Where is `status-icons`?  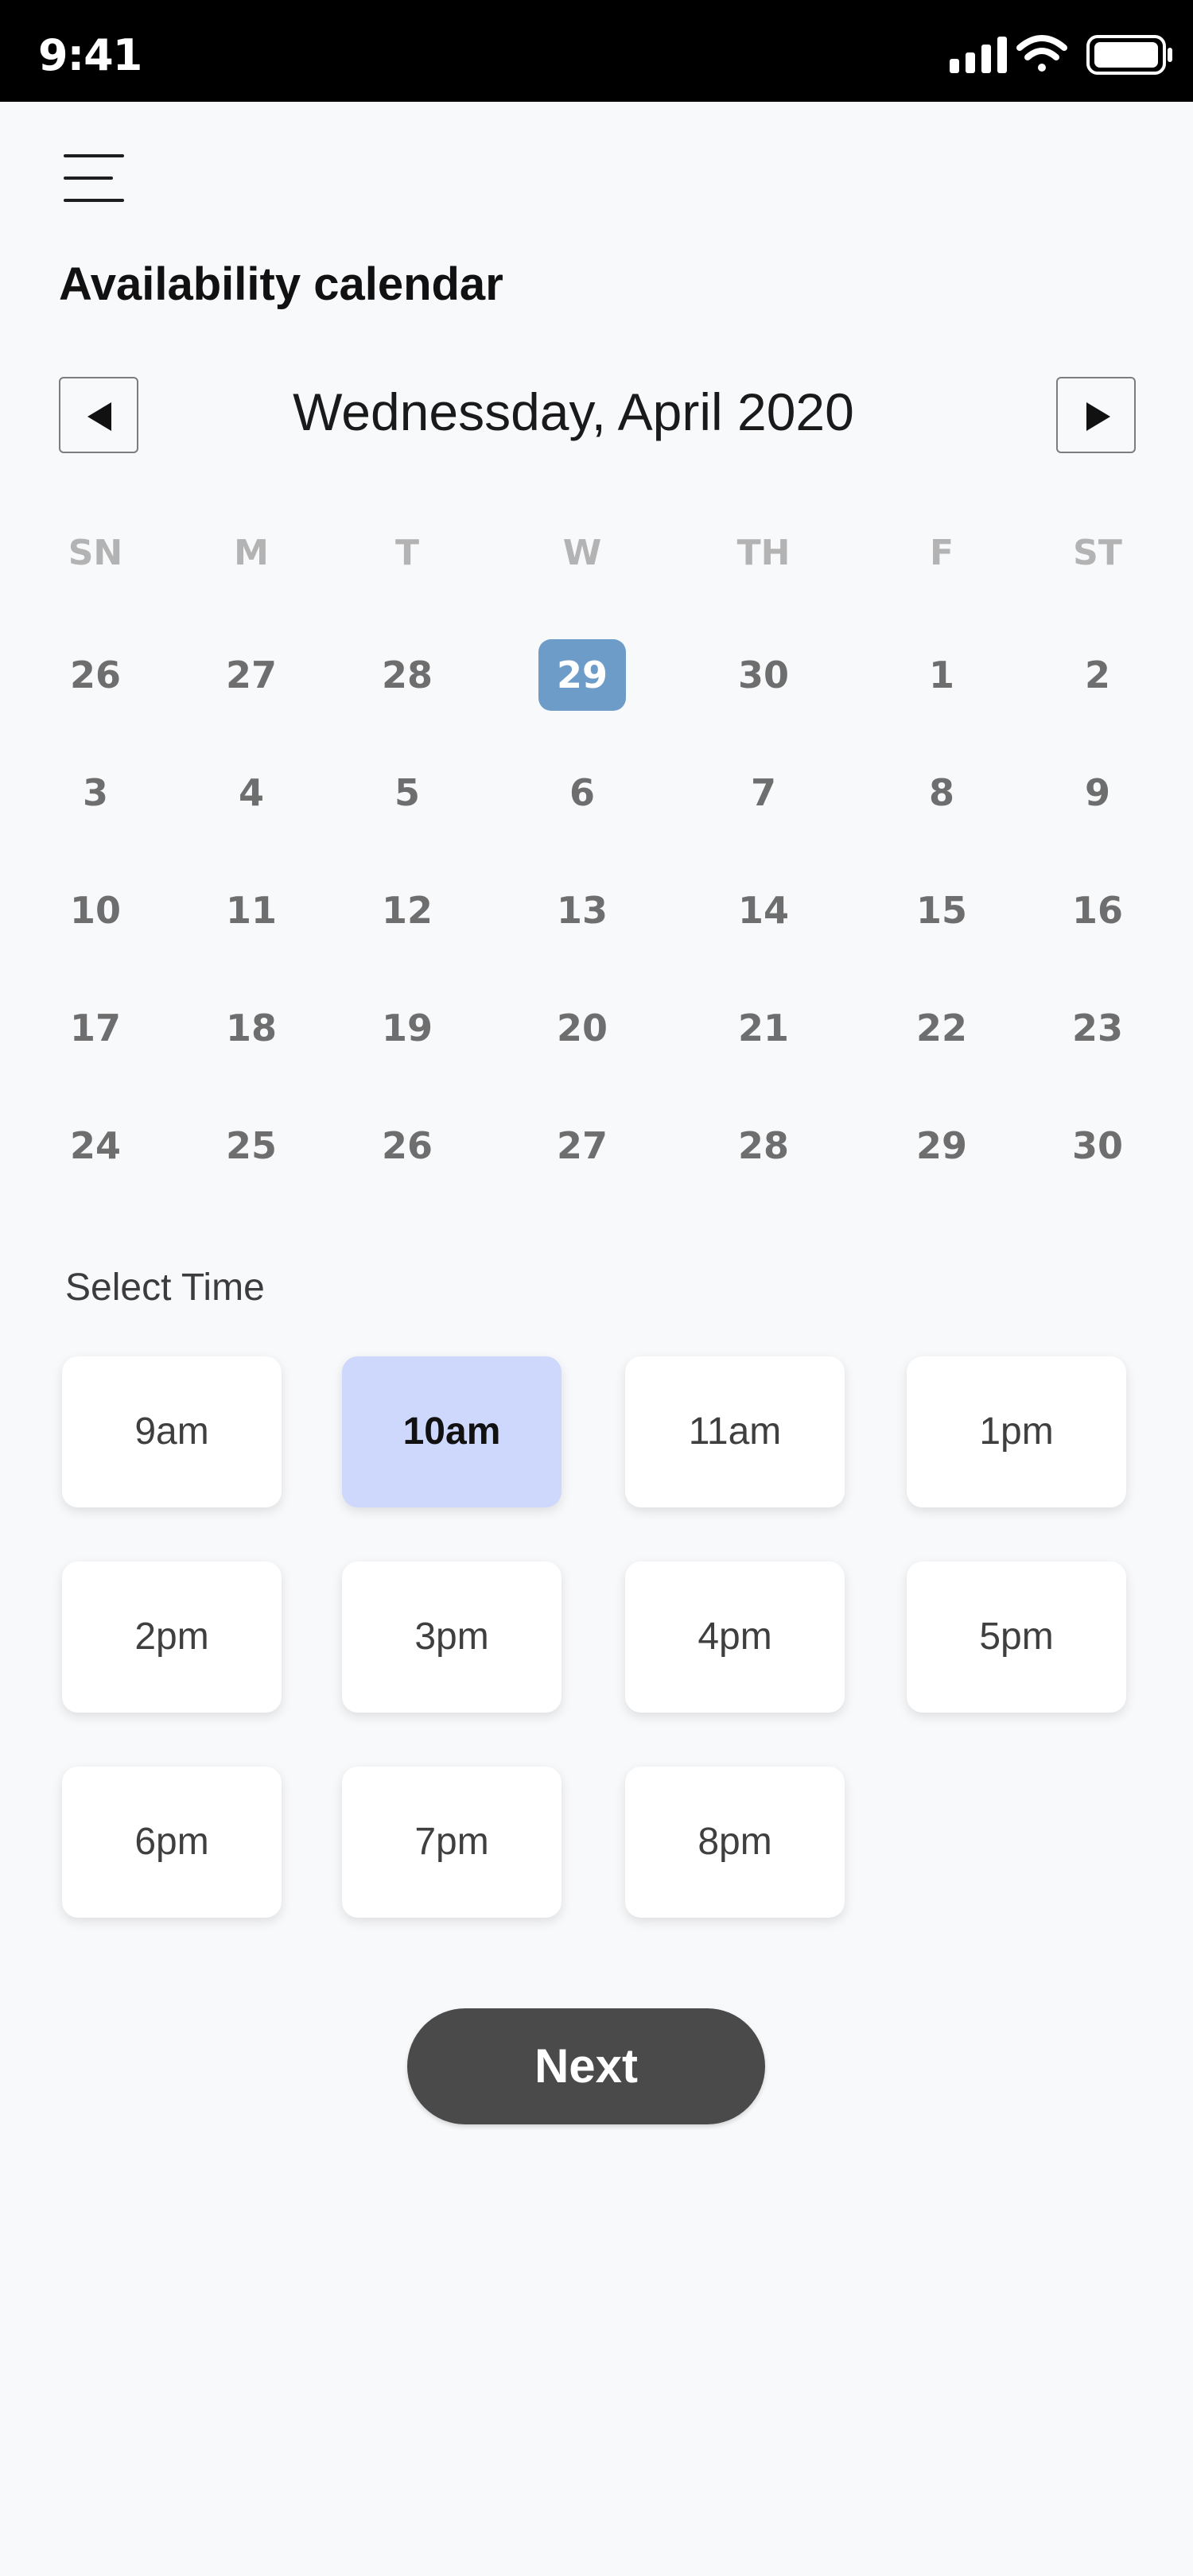
status-icons is located at coordinates (1059, 54).